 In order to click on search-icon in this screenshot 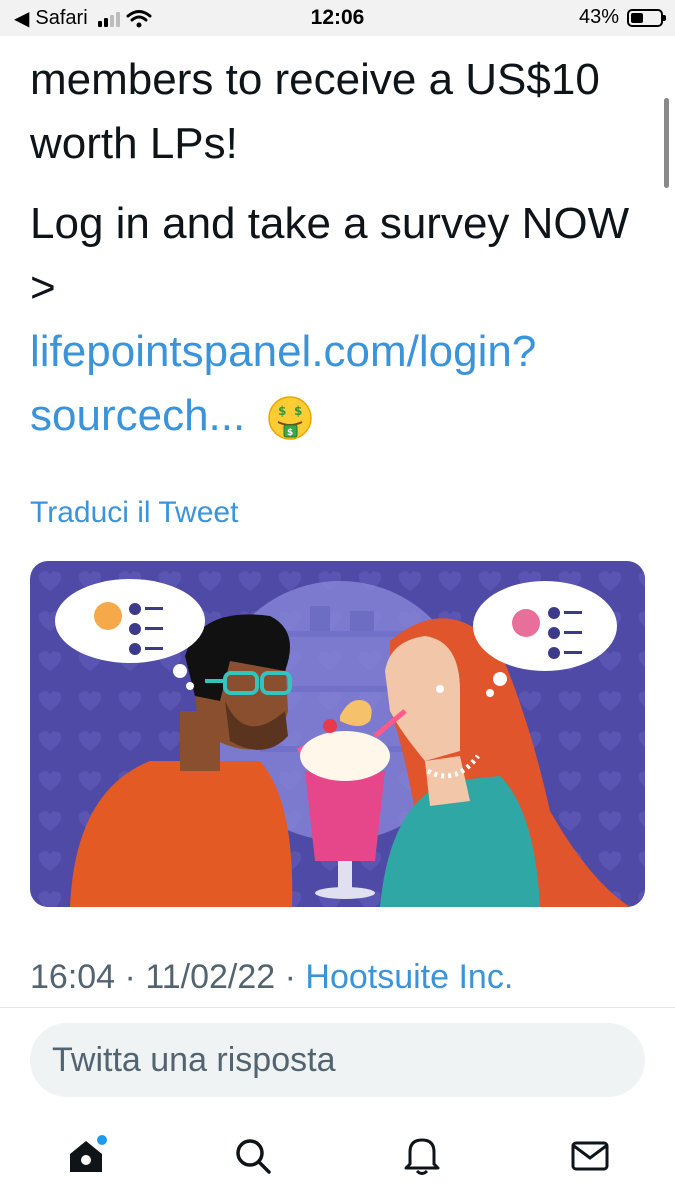, I will do `click(253, 1156)`.